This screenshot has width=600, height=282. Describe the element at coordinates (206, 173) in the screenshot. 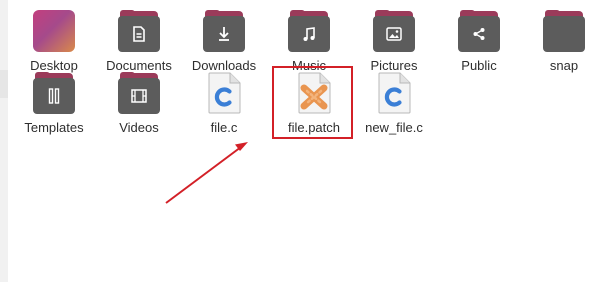

I see `annotation-arrow` at that location.